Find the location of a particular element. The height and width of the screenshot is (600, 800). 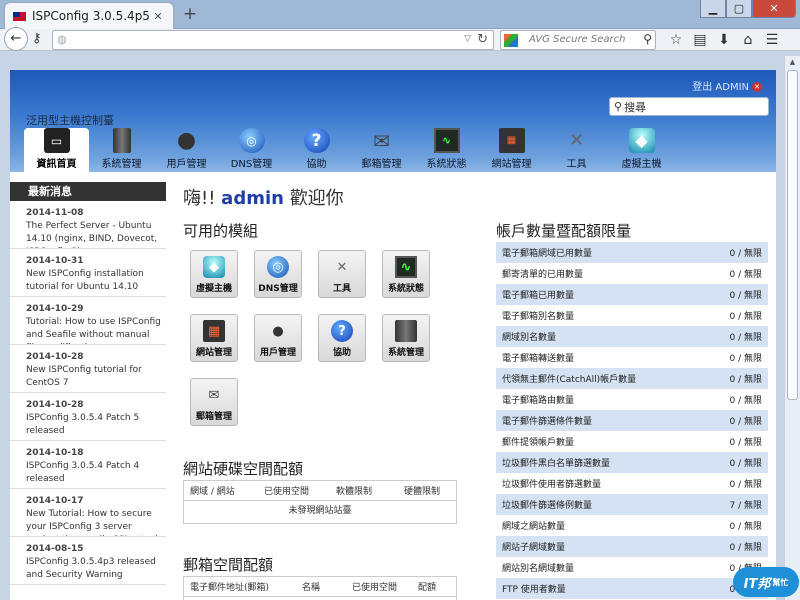

column-header: 配額 is located at coordinates (427, 588).